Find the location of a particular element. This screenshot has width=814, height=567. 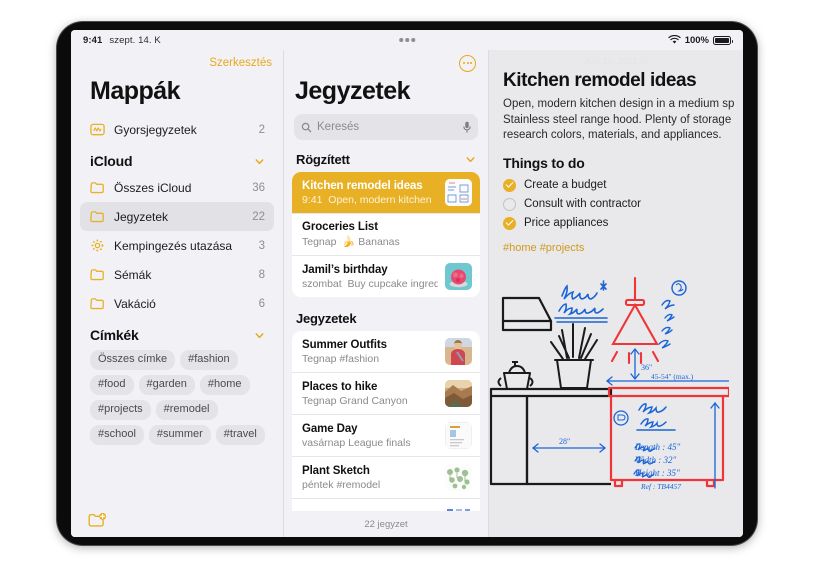

note-thumbnail-canyon-photo is located at coordinates (458, 393).